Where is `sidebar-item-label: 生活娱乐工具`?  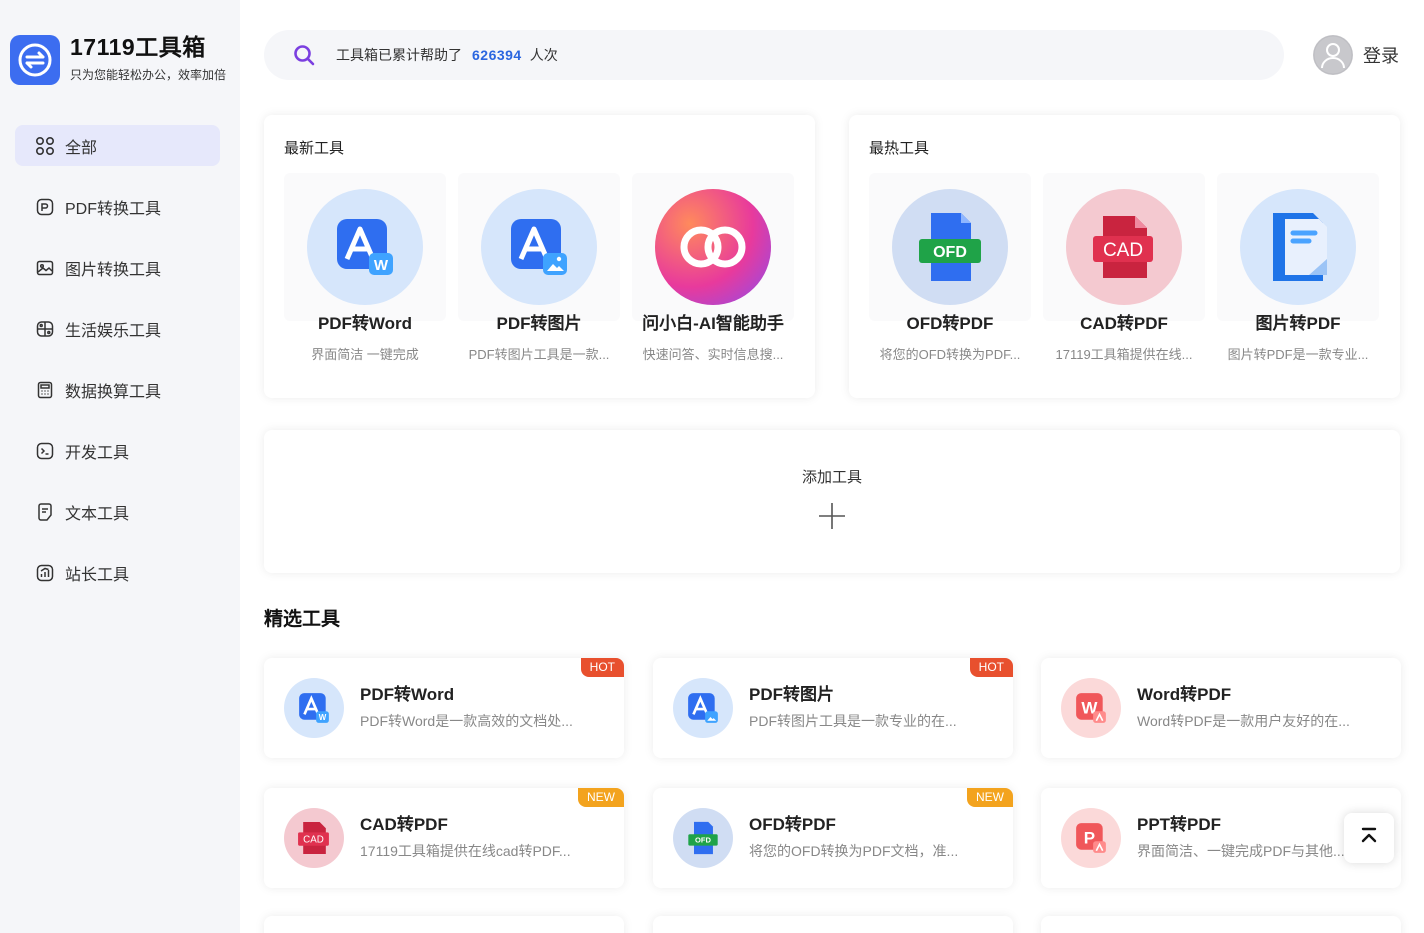
sidebar-item-label: 生活娱乐工具 is located at coordinates (113, 331).